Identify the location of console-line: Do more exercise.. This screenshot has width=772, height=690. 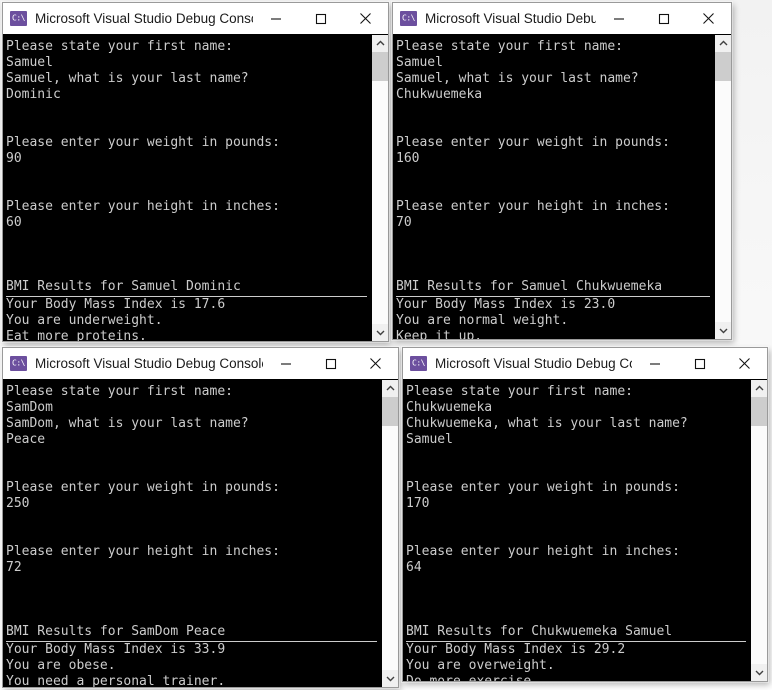
(578, 677).